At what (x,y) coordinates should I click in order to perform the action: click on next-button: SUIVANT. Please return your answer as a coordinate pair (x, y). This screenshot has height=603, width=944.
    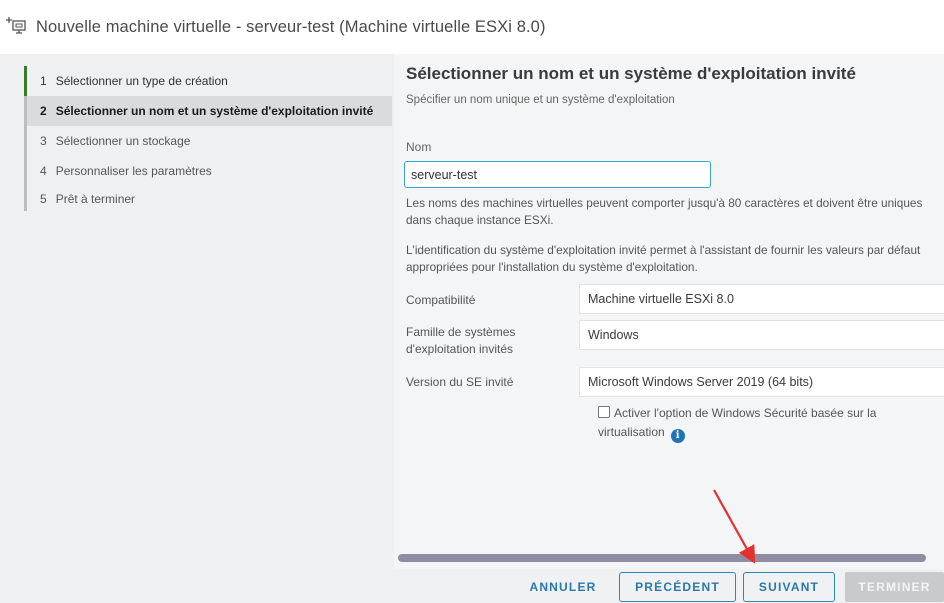
    Looking at the image, I should click on (789, 587).